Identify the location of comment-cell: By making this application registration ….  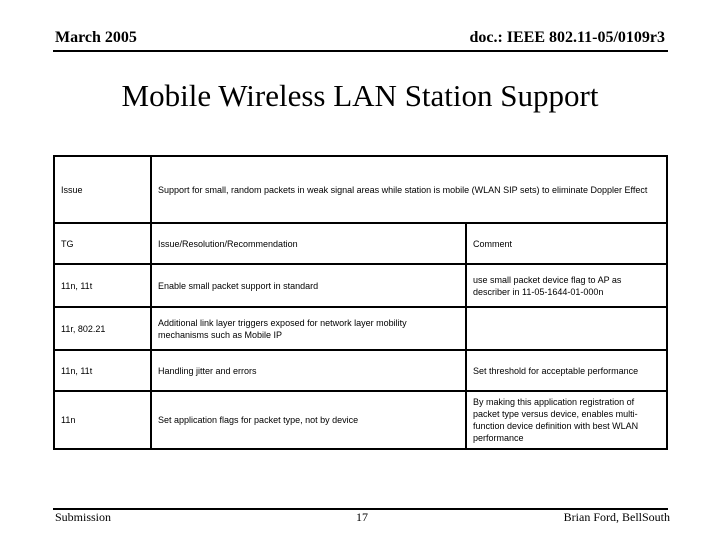
(566, 420).